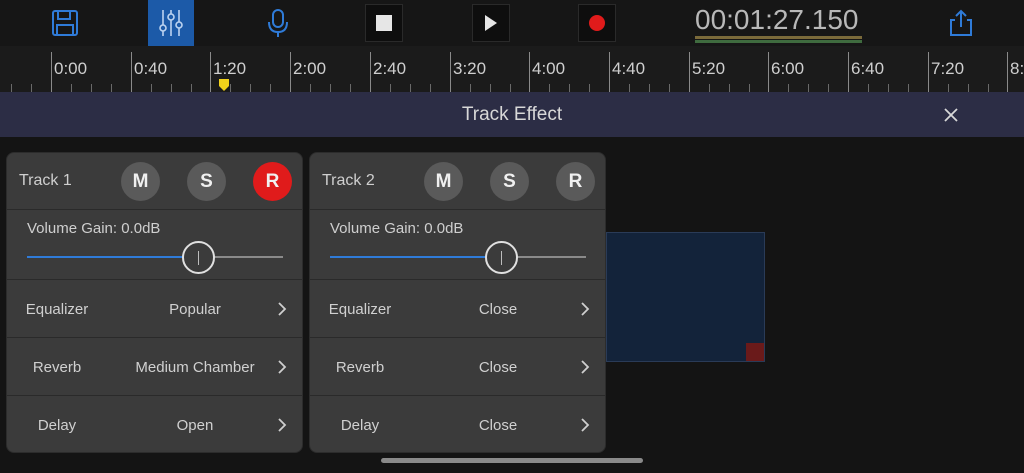 The width and height of the screenshot is (1024, 473). Describe the element at coordinates (755, 352) in the screenshot. I see `clip-marker` at that location.